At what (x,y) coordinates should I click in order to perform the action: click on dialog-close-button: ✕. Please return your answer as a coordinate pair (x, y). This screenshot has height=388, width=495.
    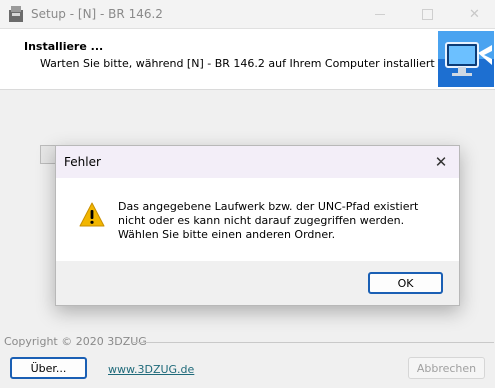
    Looking at the image, I should click on (441, 162).